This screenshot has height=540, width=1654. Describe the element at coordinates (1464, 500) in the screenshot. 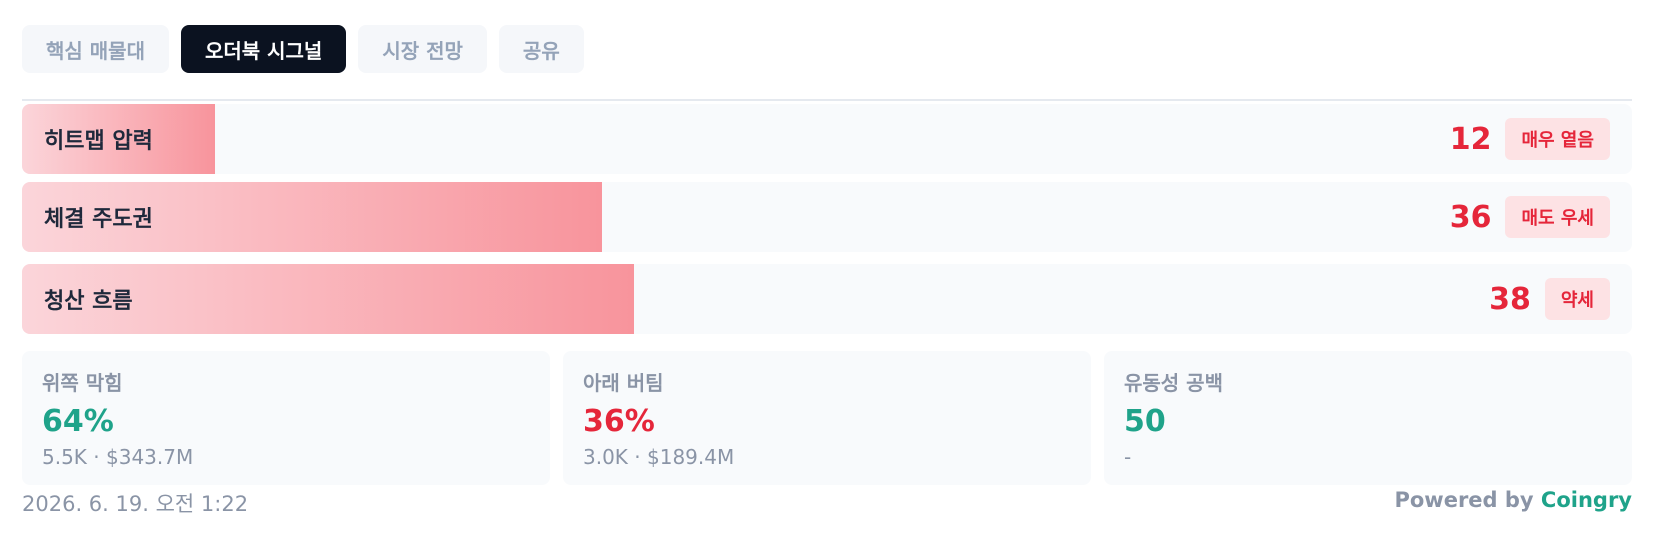

I see `powered-prefix: Powered by` at that location.